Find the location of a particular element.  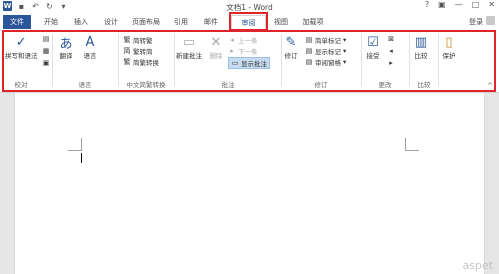

review-tab-highlight is located at coordinates (248, 21).